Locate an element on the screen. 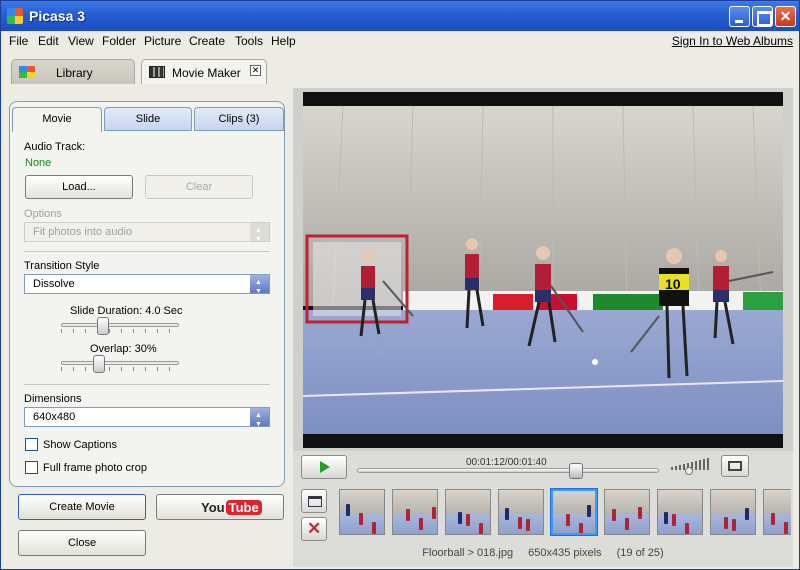 This screenshot has width=800, height=570. menu-file: File is located at coordinates (18, 41).